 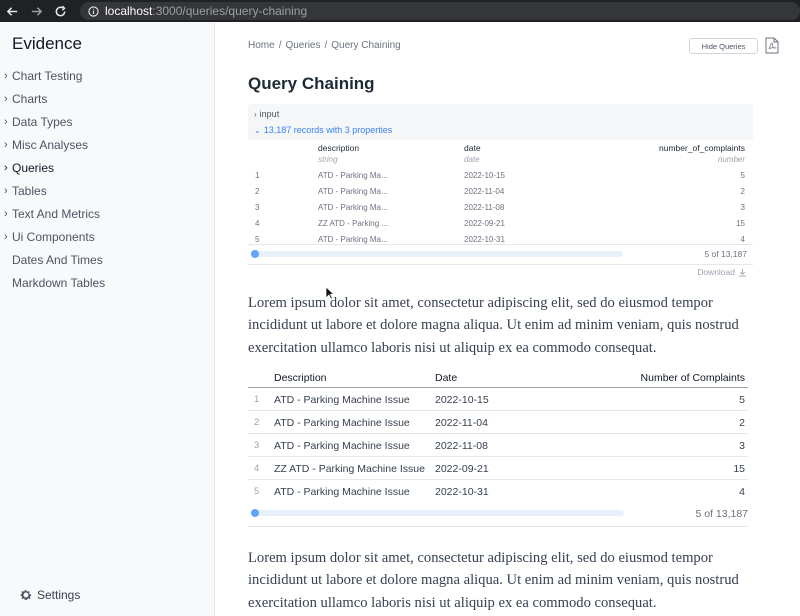 What do you see at coordinates (472, 159) in the screenshot?
I see `column-type-date: date` at bounding box center [472, 159].